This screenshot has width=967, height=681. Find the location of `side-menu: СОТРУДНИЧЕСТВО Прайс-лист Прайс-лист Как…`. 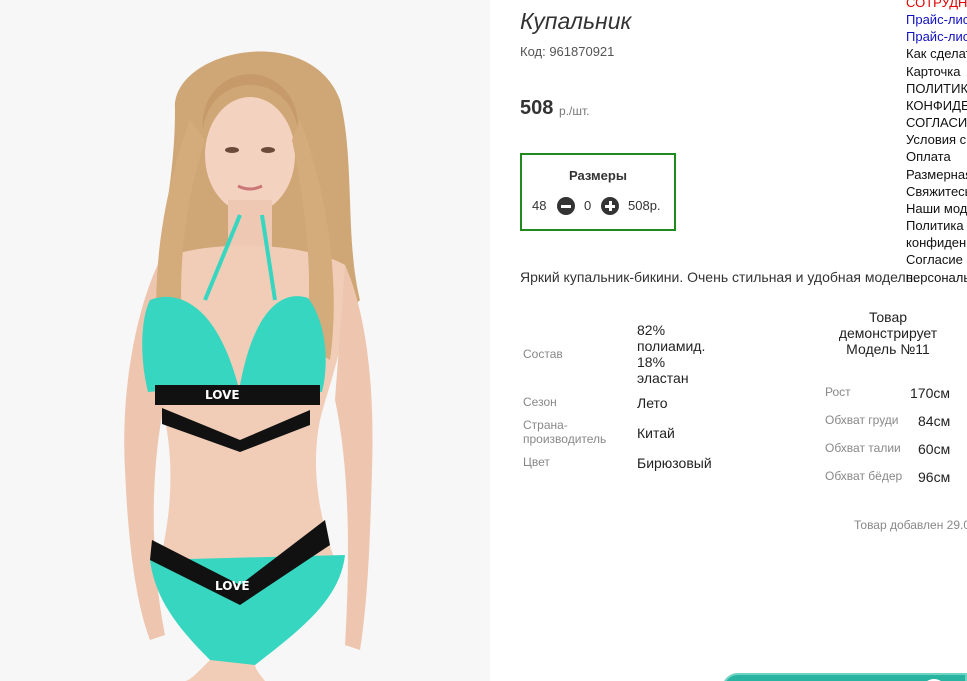

side-menu: СОТРУДНИЧЕСТВО Прайс-лист Прайс-лист Как… is located at coordinates (936, 143).